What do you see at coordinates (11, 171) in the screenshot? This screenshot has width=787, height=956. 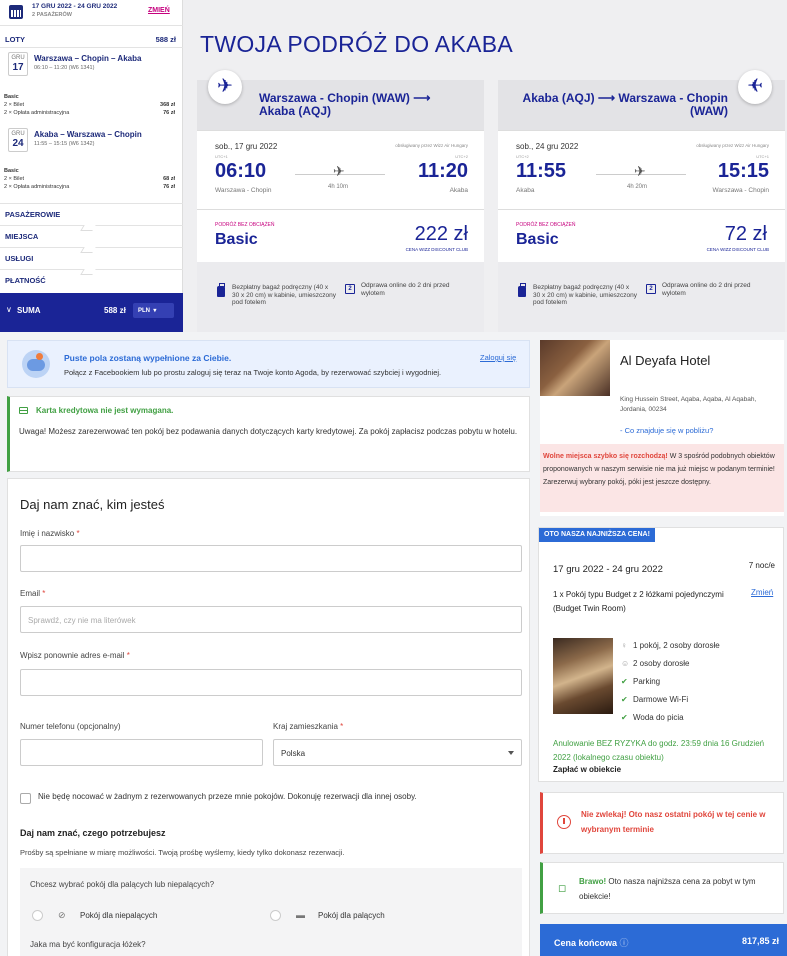 I see `return-fare: Basic` at bounding box center [11, 171].